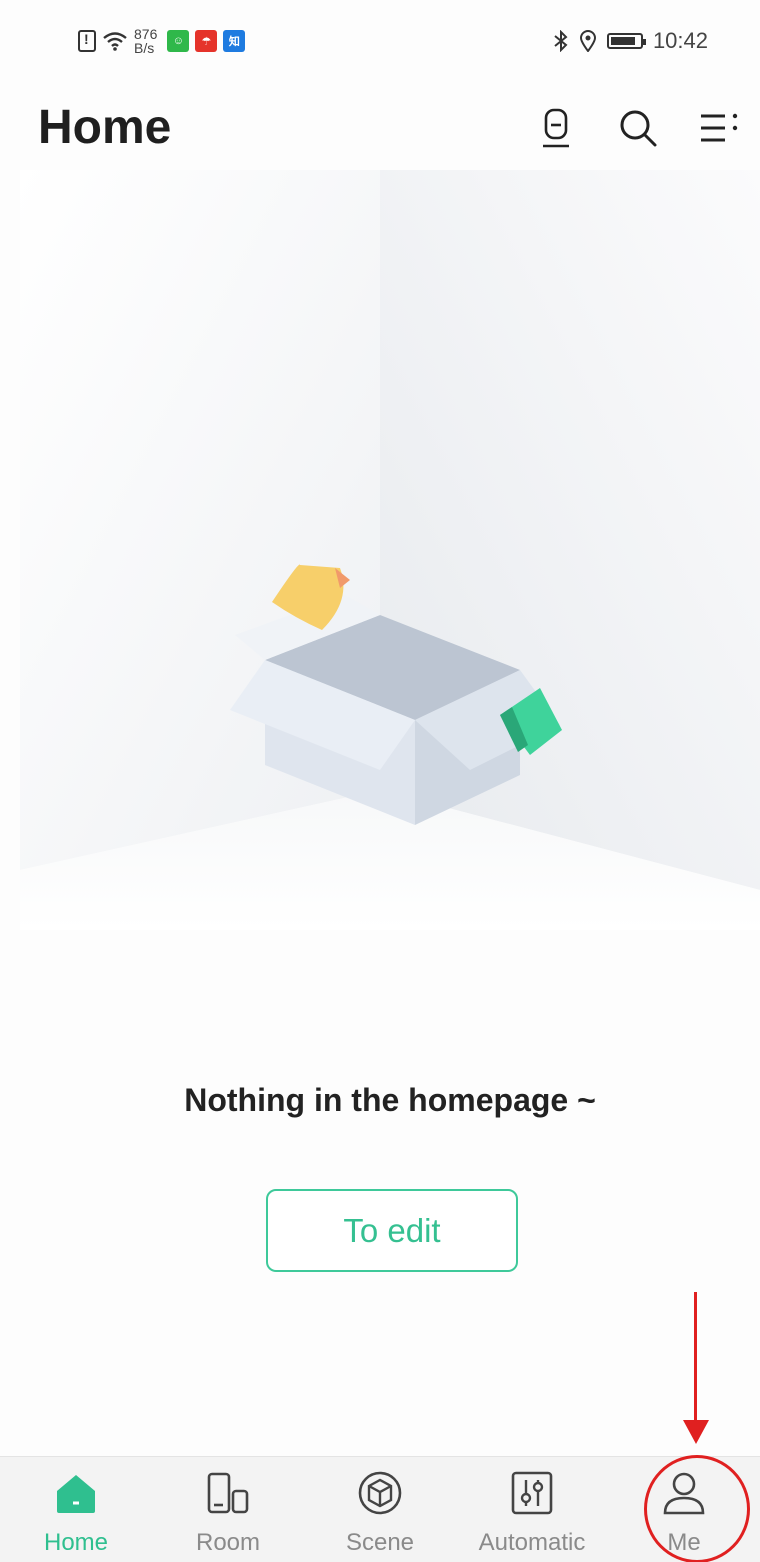 The height and width of the screenshot is (1562, 760). I want to click on nav-label-home: Home, so click(76, 1542).